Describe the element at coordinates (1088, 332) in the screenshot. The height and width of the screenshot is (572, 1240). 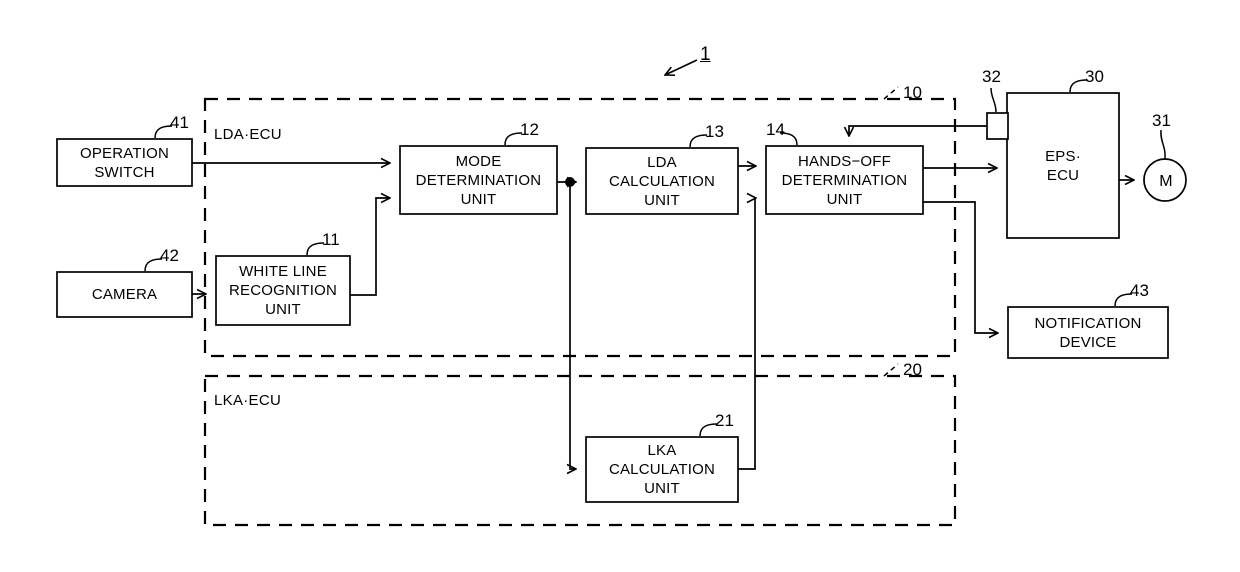
I see `hit-notification-device` at that location.